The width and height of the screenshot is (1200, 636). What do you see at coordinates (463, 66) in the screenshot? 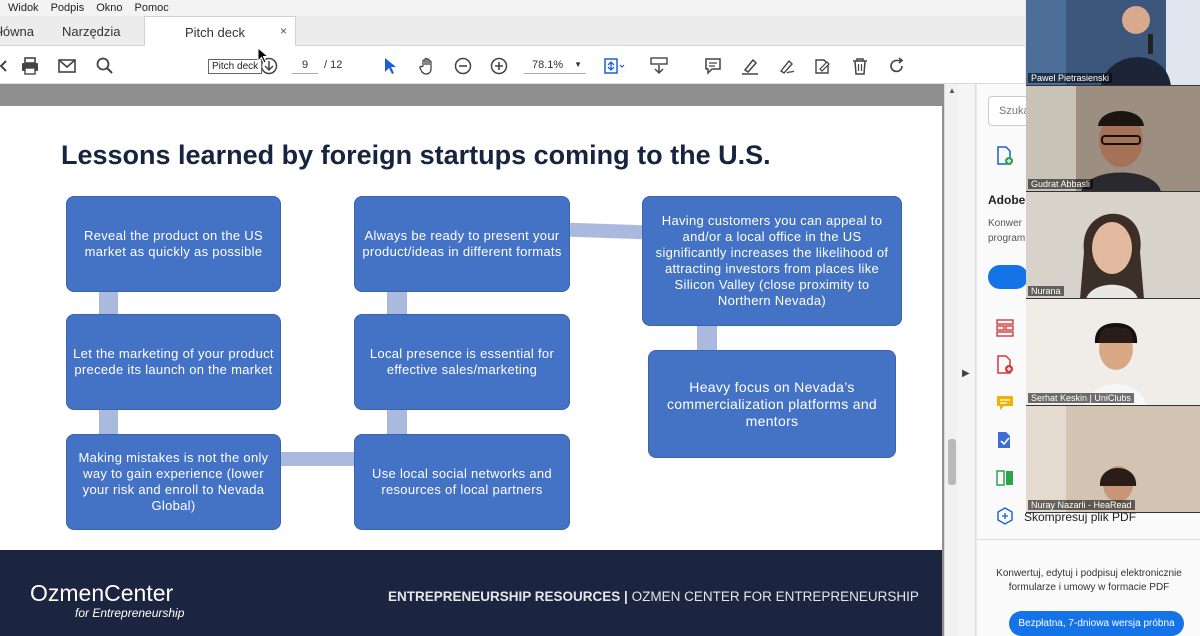
I see `zoom-out-icon` at bounding box center [463, 66].